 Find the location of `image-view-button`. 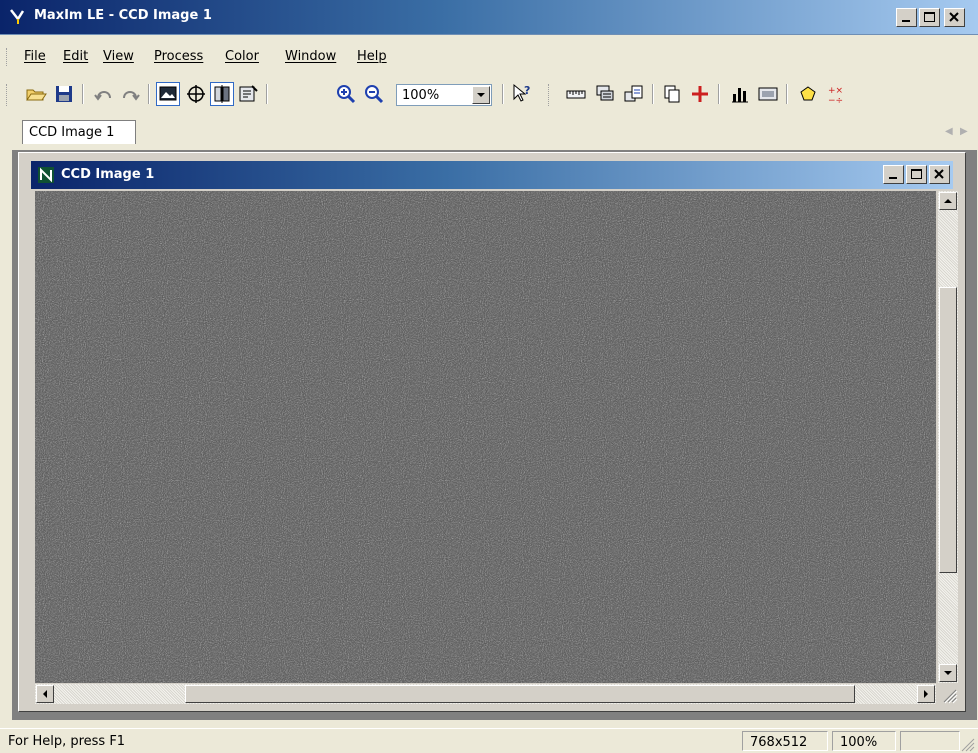

image-view-button is located at coordinates (168, 94).